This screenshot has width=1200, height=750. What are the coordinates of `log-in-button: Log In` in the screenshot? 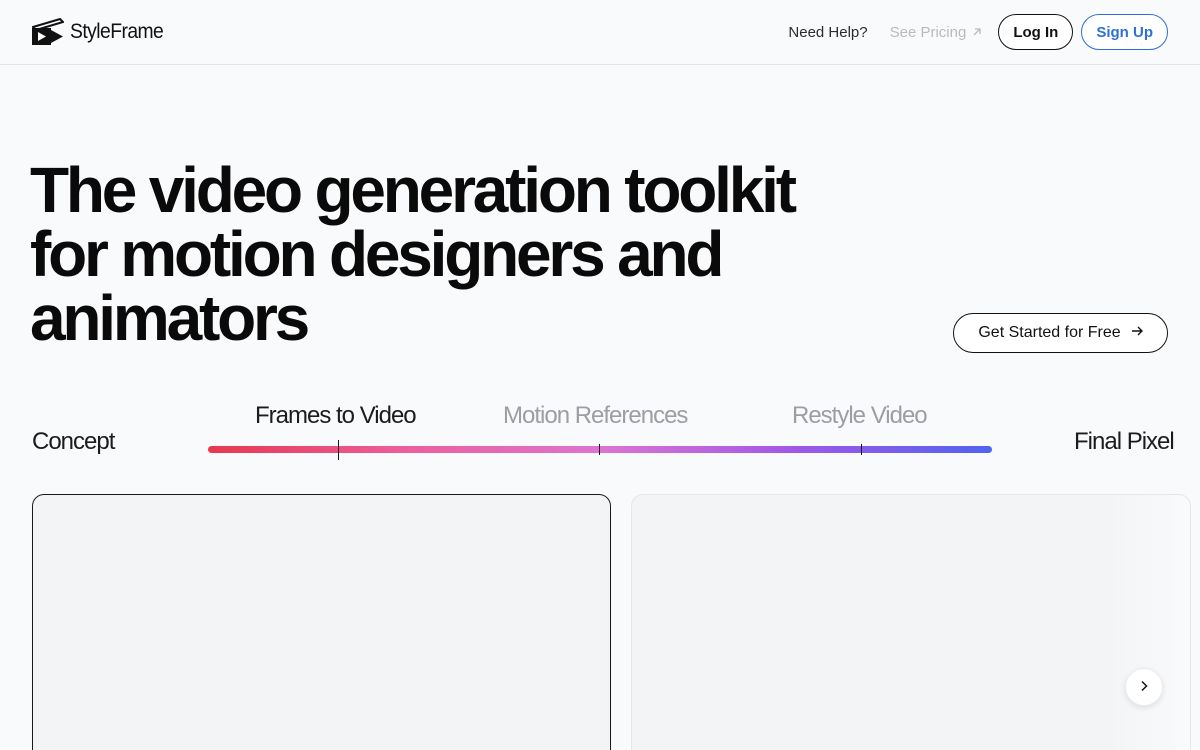 It's located at (1036, 32).